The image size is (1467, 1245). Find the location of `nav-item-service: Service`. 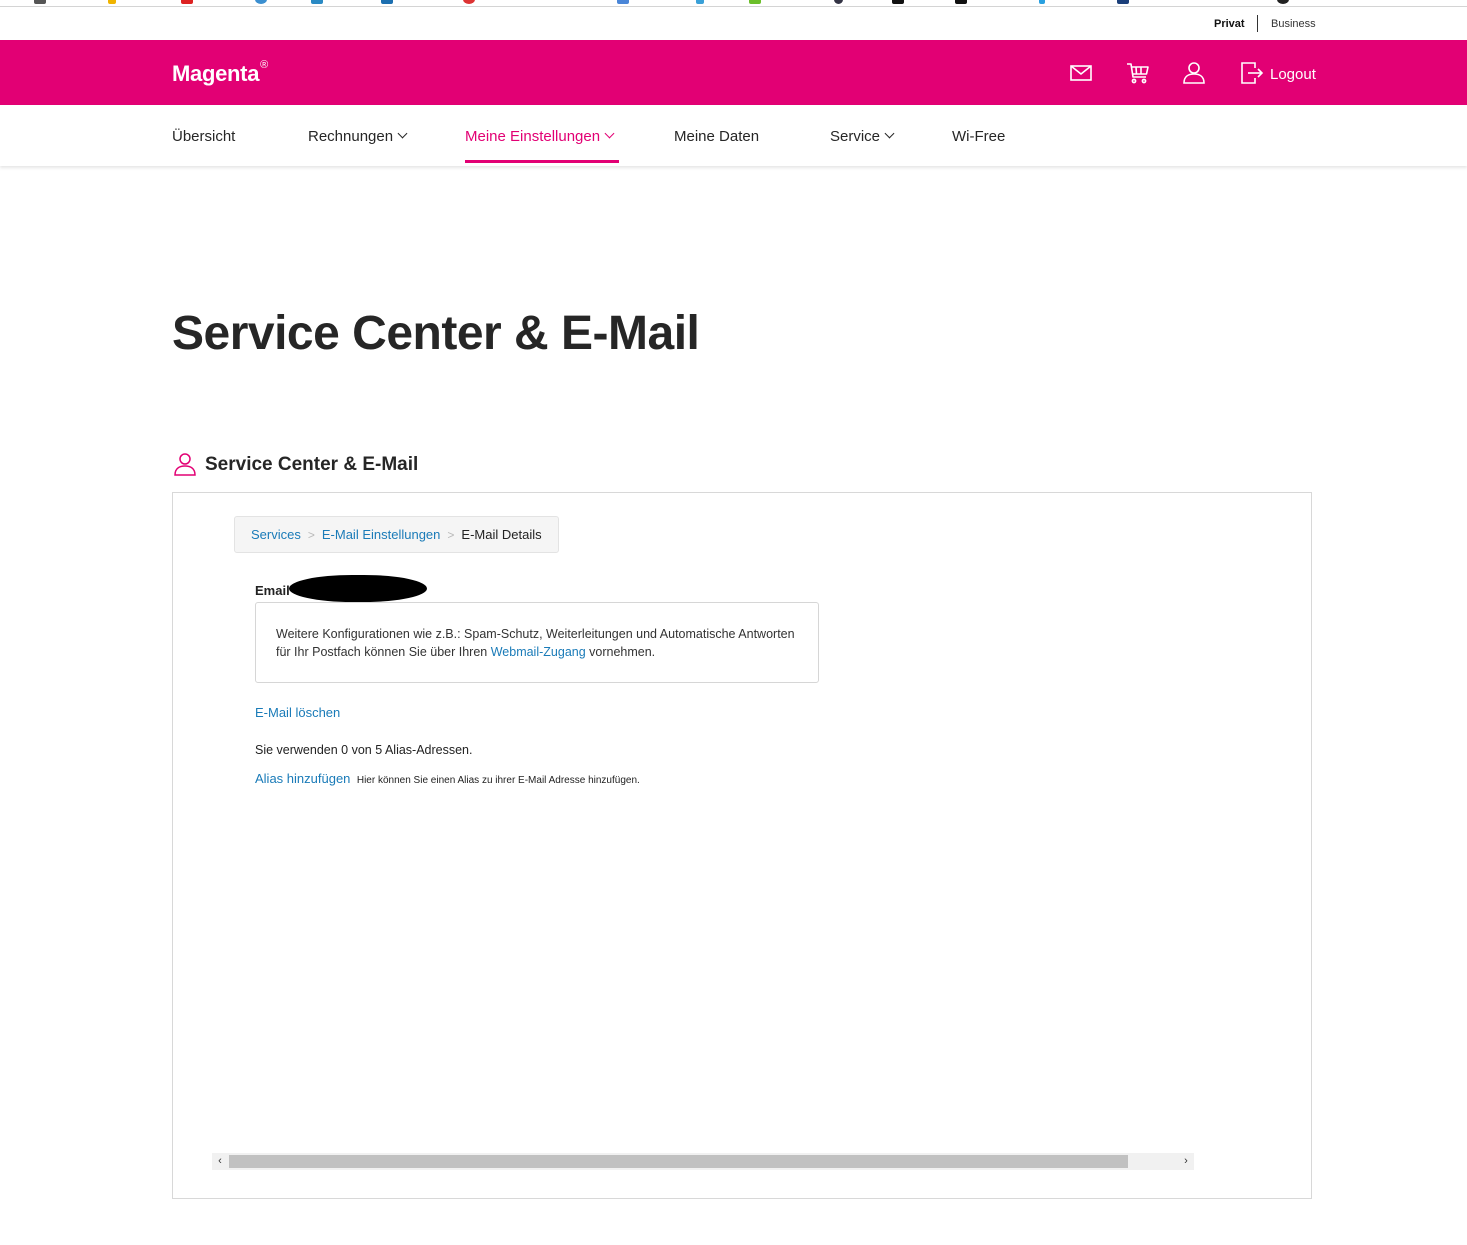

nav-item-service: Service is located at coordinates (862, 136).